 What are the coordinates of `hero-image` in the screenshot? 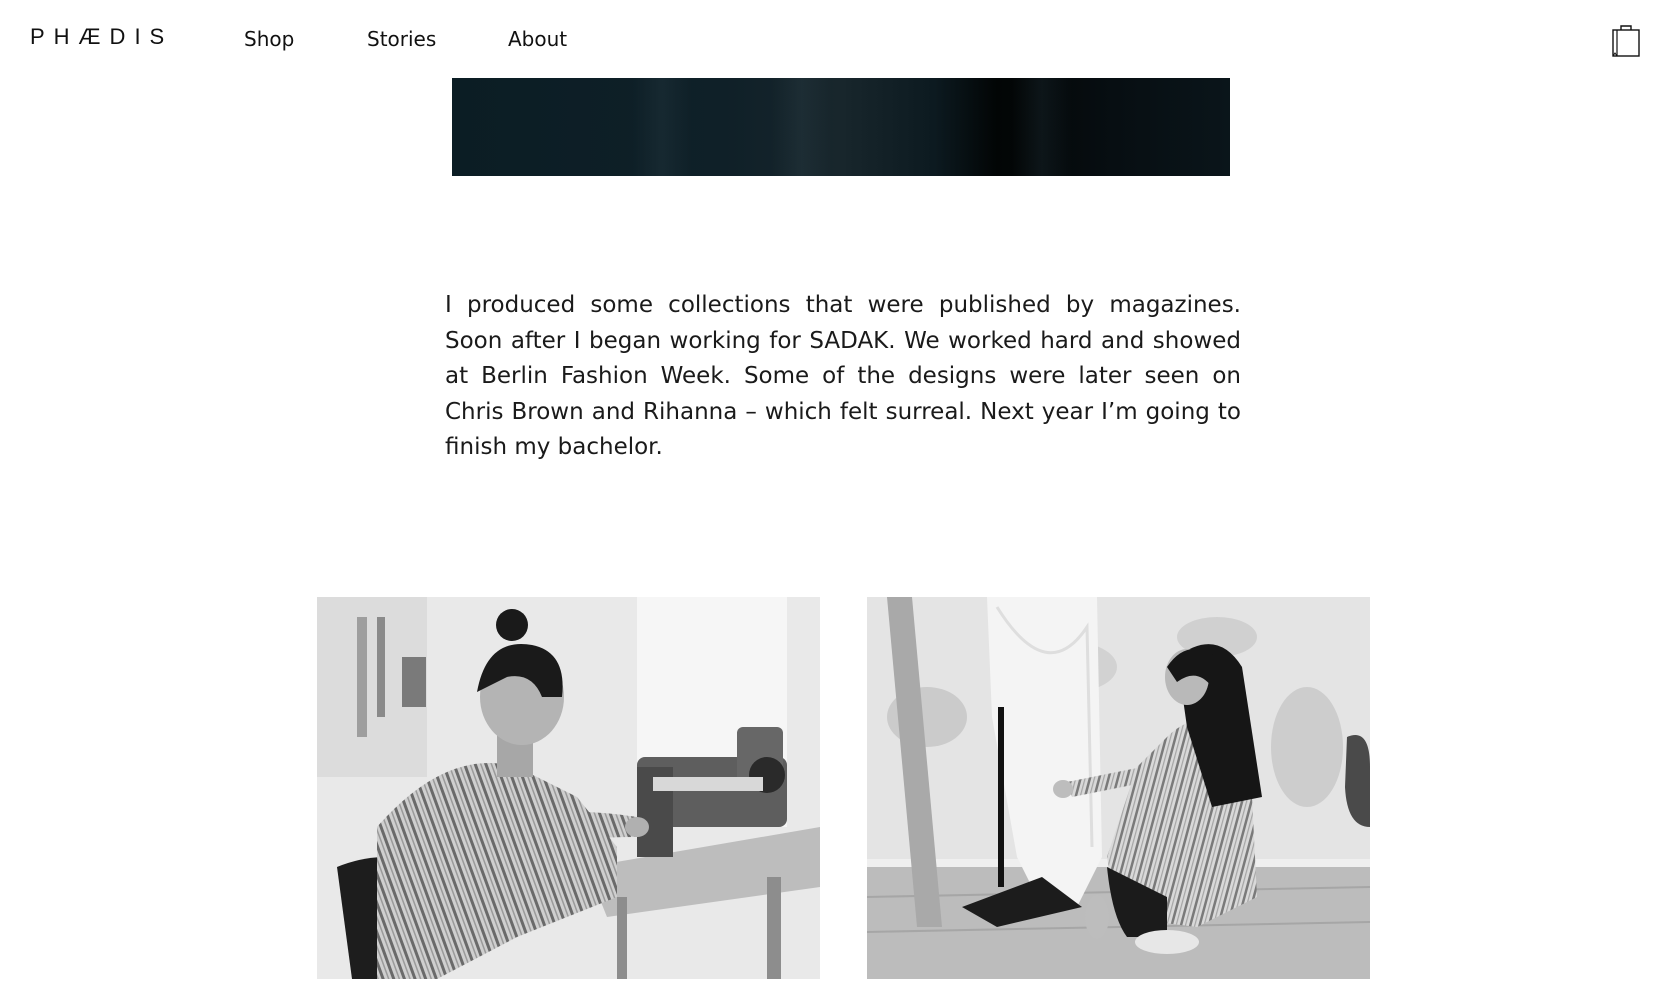 It's located at (841, 127).